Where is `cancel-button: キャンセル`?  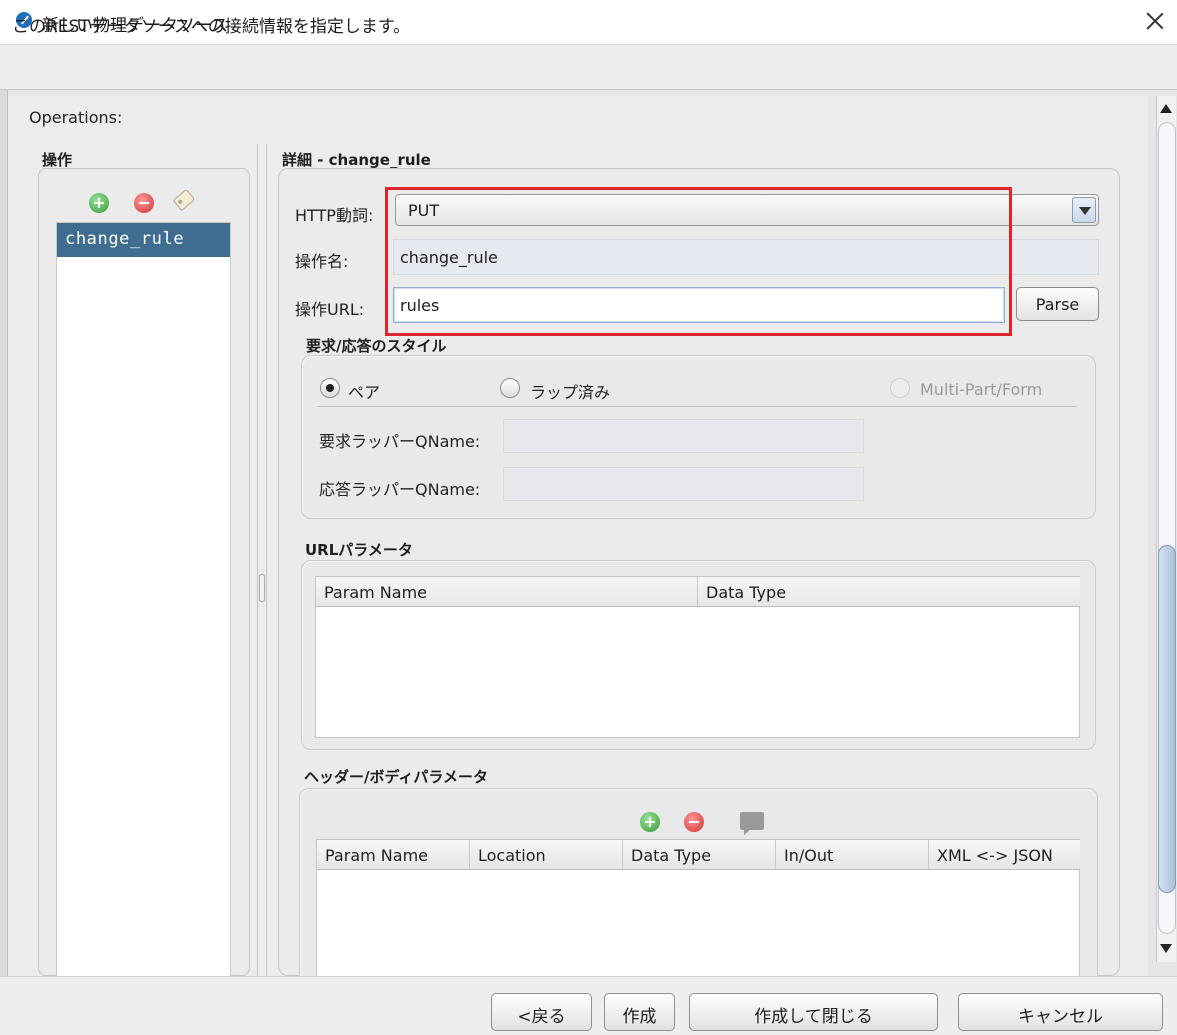 cancel-button: キャンセル is located at coordinates (1060, 1012).